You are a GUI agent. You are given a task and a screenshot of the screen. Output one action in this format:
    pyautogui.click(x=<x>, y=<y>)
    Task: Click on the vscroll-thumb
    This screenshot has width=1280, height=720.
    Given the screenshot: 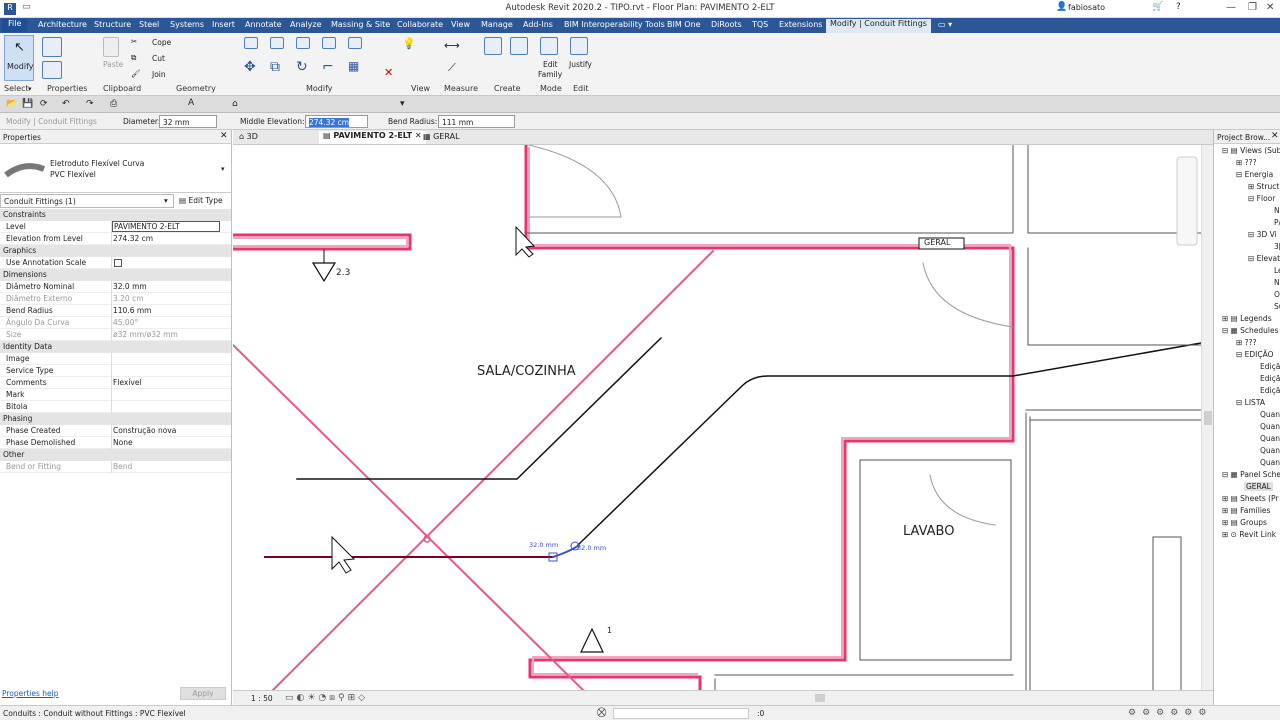 What is the action you would take?
    pyautogui.click(x=1208, y=418)
    